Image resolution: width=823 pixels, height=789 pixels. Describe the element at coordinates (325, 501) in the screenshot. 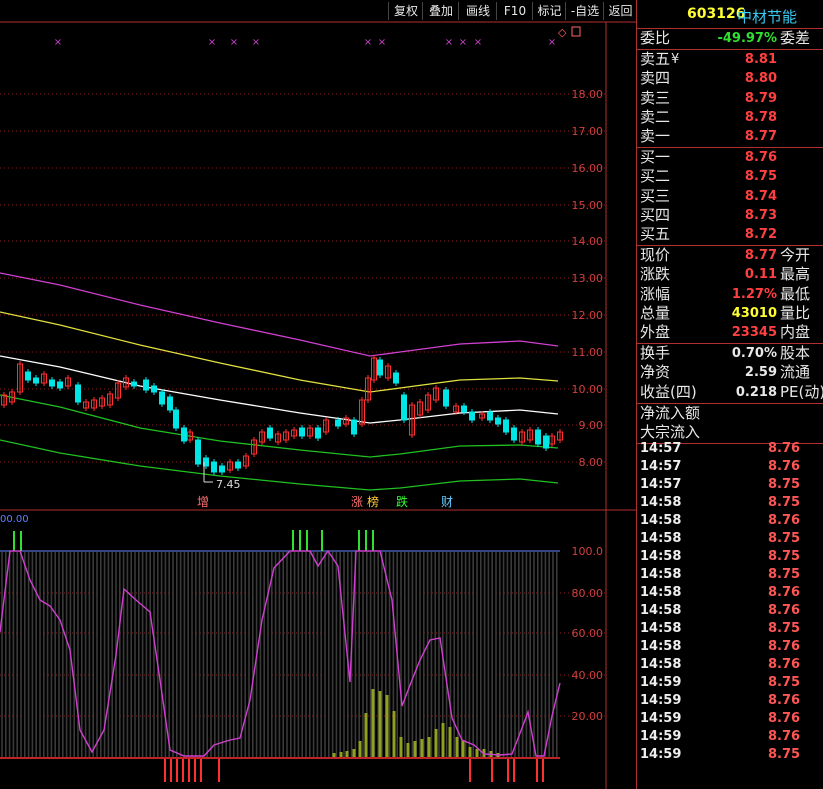

I see `event-tags: 增 涨榜 跌 财` at that location.